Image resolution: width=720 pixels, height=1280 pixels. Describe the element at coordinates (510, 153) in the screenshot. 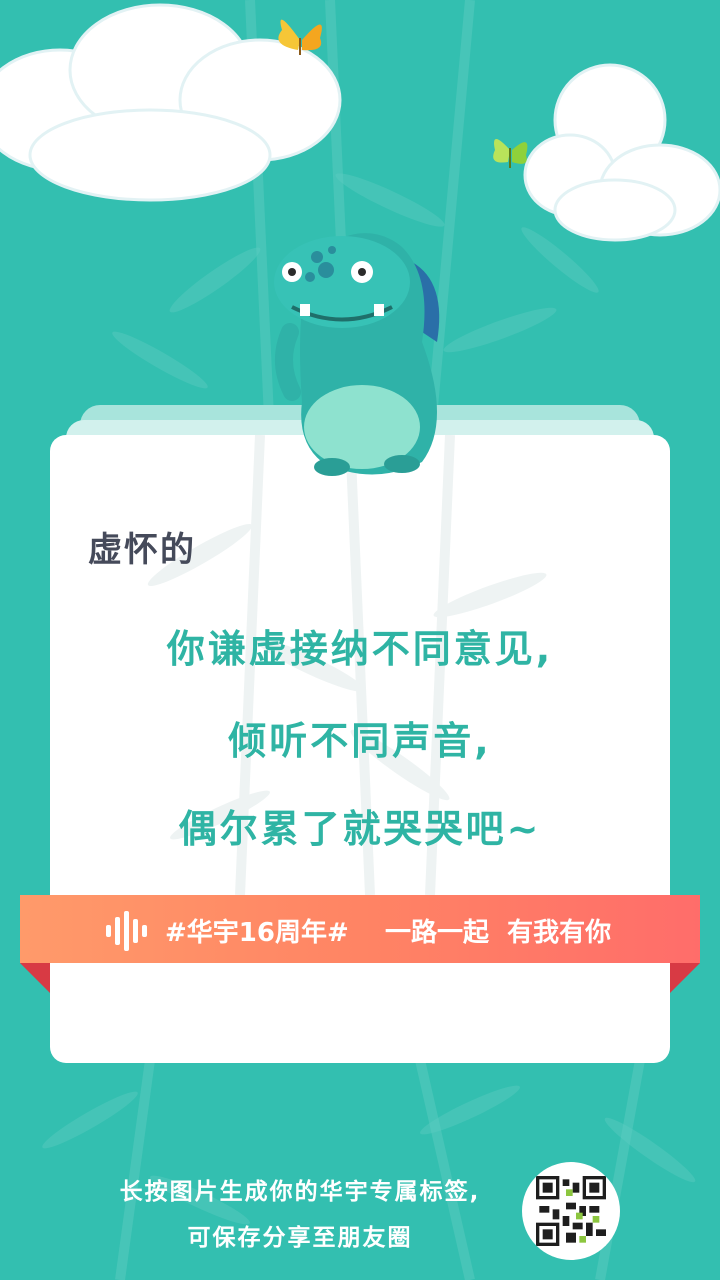

I see `butterfly-icon` at that location.